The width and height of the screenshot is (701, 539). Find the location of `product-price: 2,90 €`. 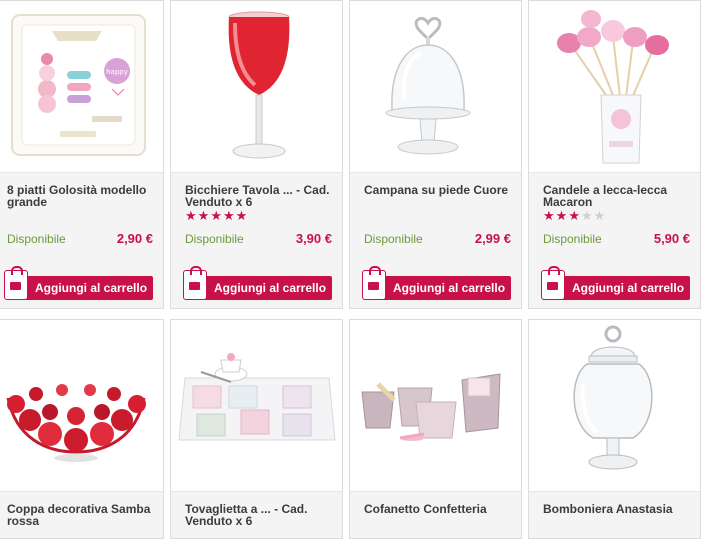

product-price: 2,90 € is located at coordinates (134, 238).